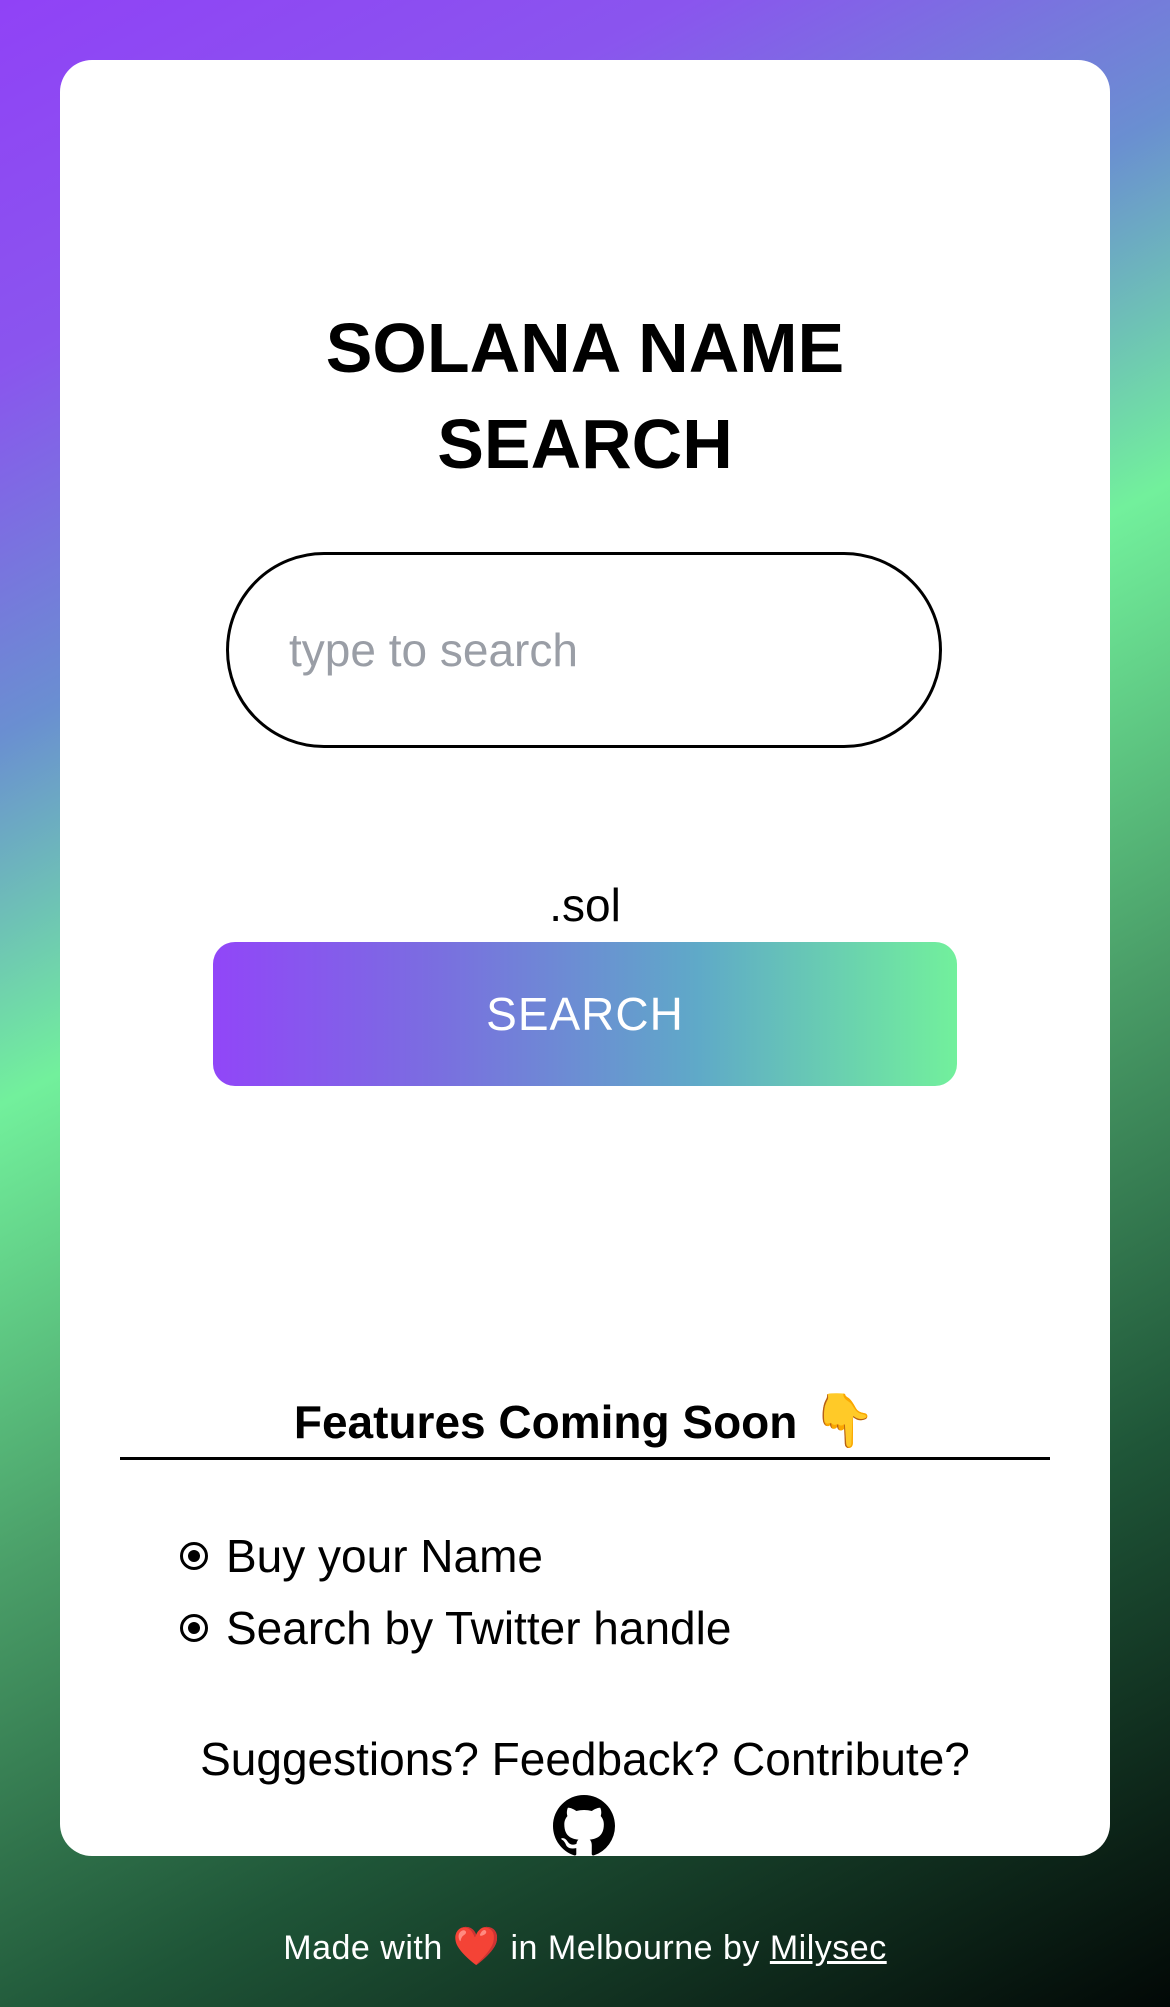 The height and width of the screenshot is (2007, 1170). Describe the element at coordinates (584, 1826) in the screenshot. I see `github-icon` at that location.